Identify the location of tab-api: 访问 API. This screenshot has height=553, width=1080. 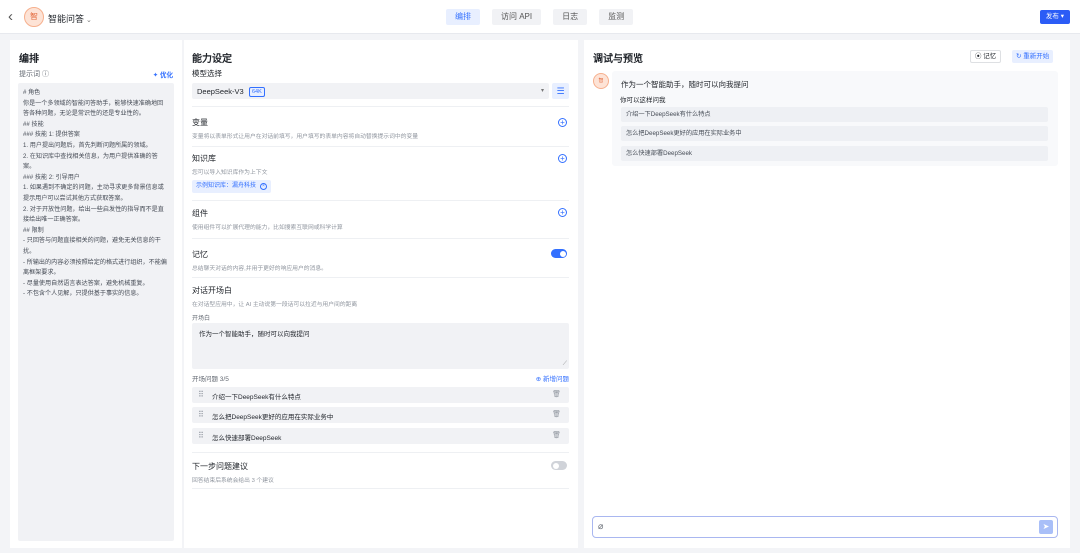
(517, 17).